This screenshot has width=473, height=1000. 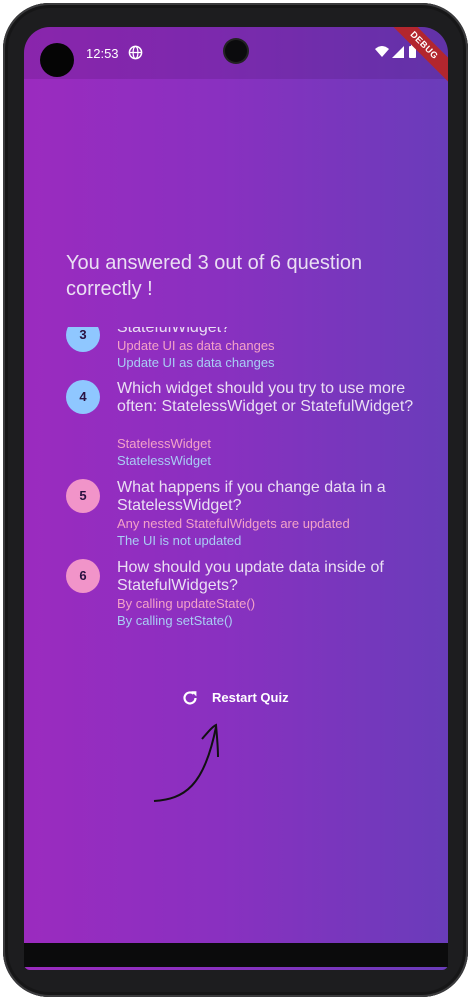 I want to click on question-index-badge: 3, so click(x=83, y=339).